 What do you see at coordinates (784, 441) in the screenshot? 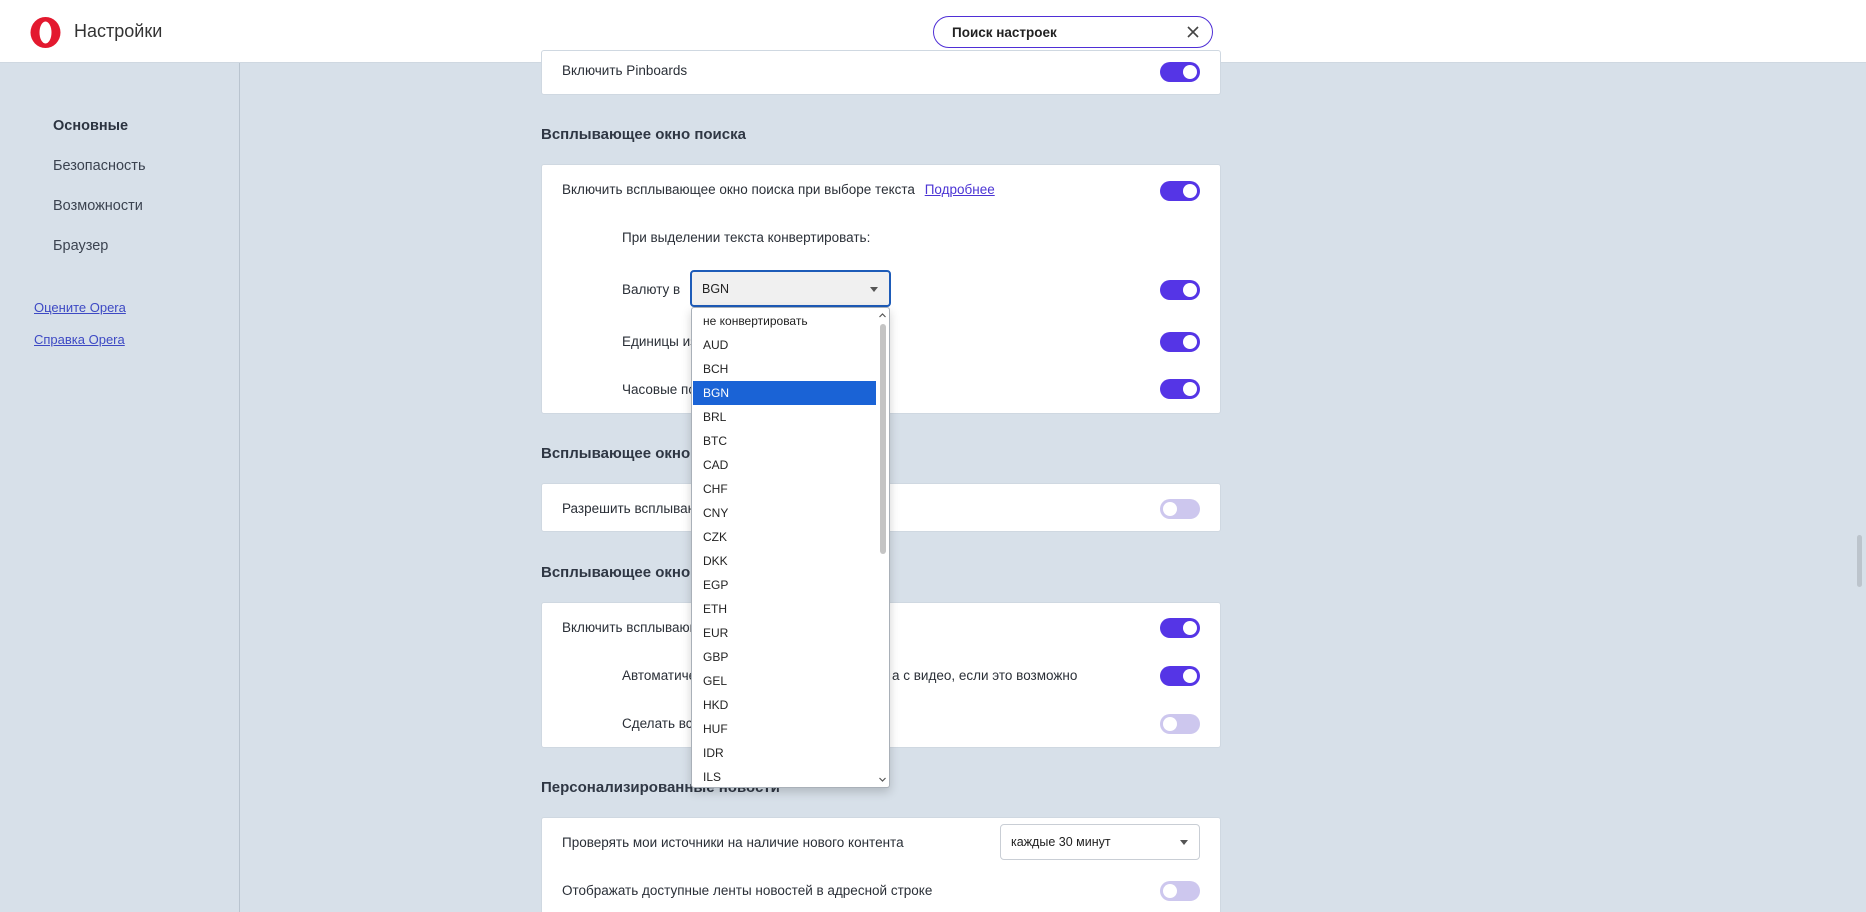
I see `currency-option: BTC` at bounding box center [784, 441].